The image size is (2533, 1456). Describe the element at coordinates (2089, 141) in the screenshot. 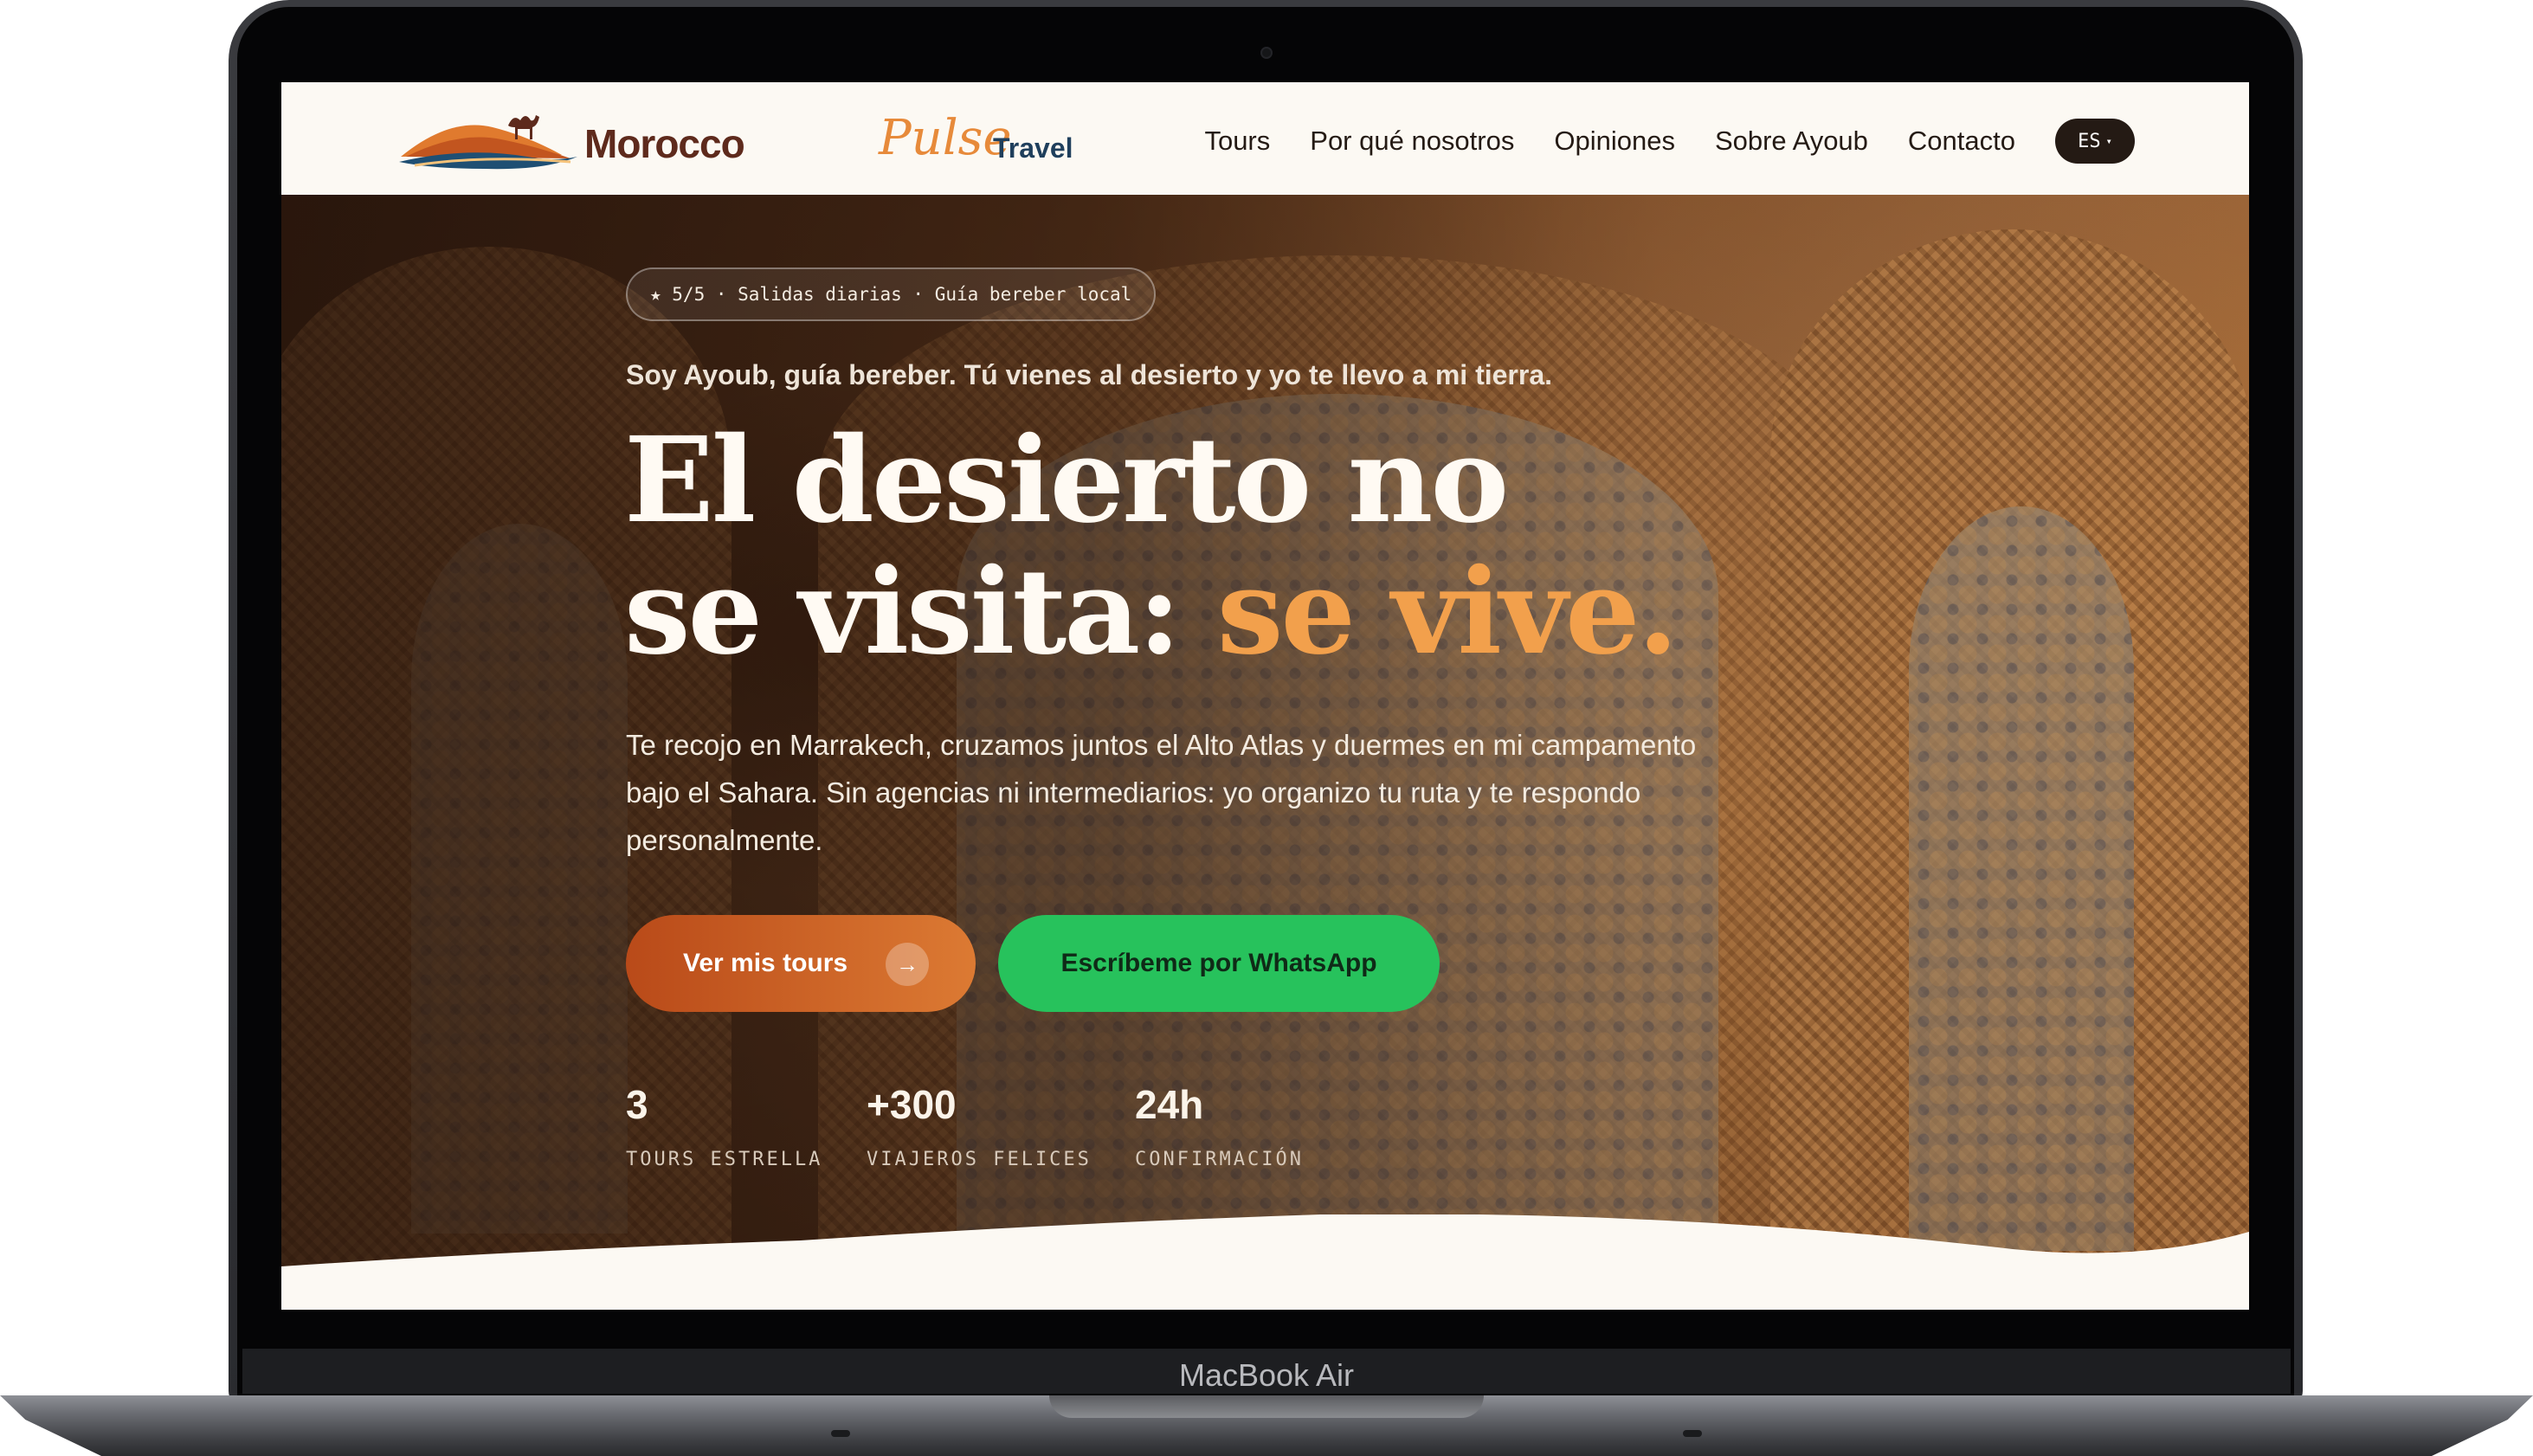

I see `language-code: ES` at that location.